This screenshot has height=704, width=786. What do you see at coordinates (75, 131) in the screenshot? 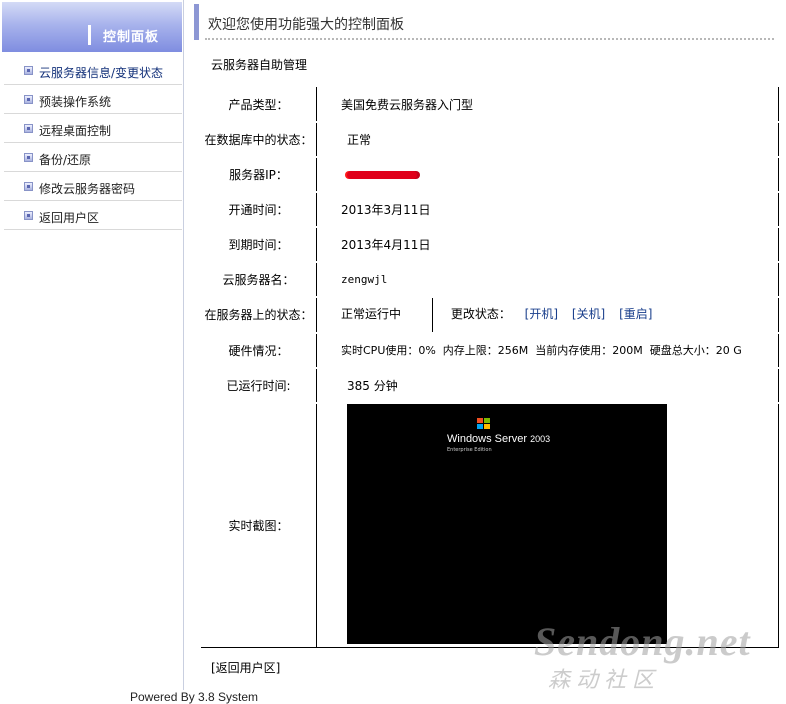
I see `sidebar-item-label: 远程桌面控制` at bounding box center [75, 131].